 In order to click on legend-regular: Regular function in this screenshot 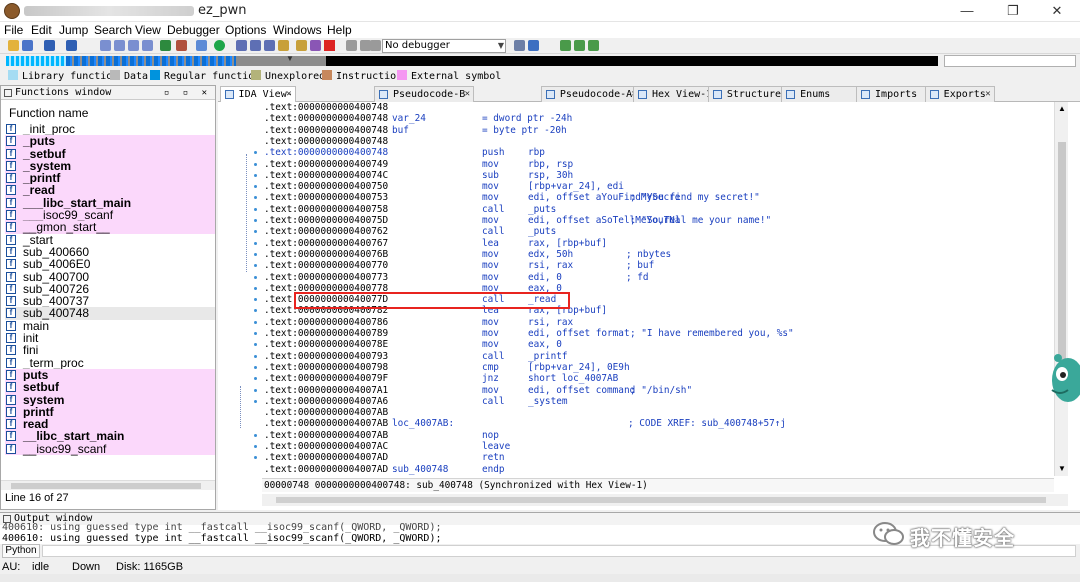, I will do `click(205, 76)`.